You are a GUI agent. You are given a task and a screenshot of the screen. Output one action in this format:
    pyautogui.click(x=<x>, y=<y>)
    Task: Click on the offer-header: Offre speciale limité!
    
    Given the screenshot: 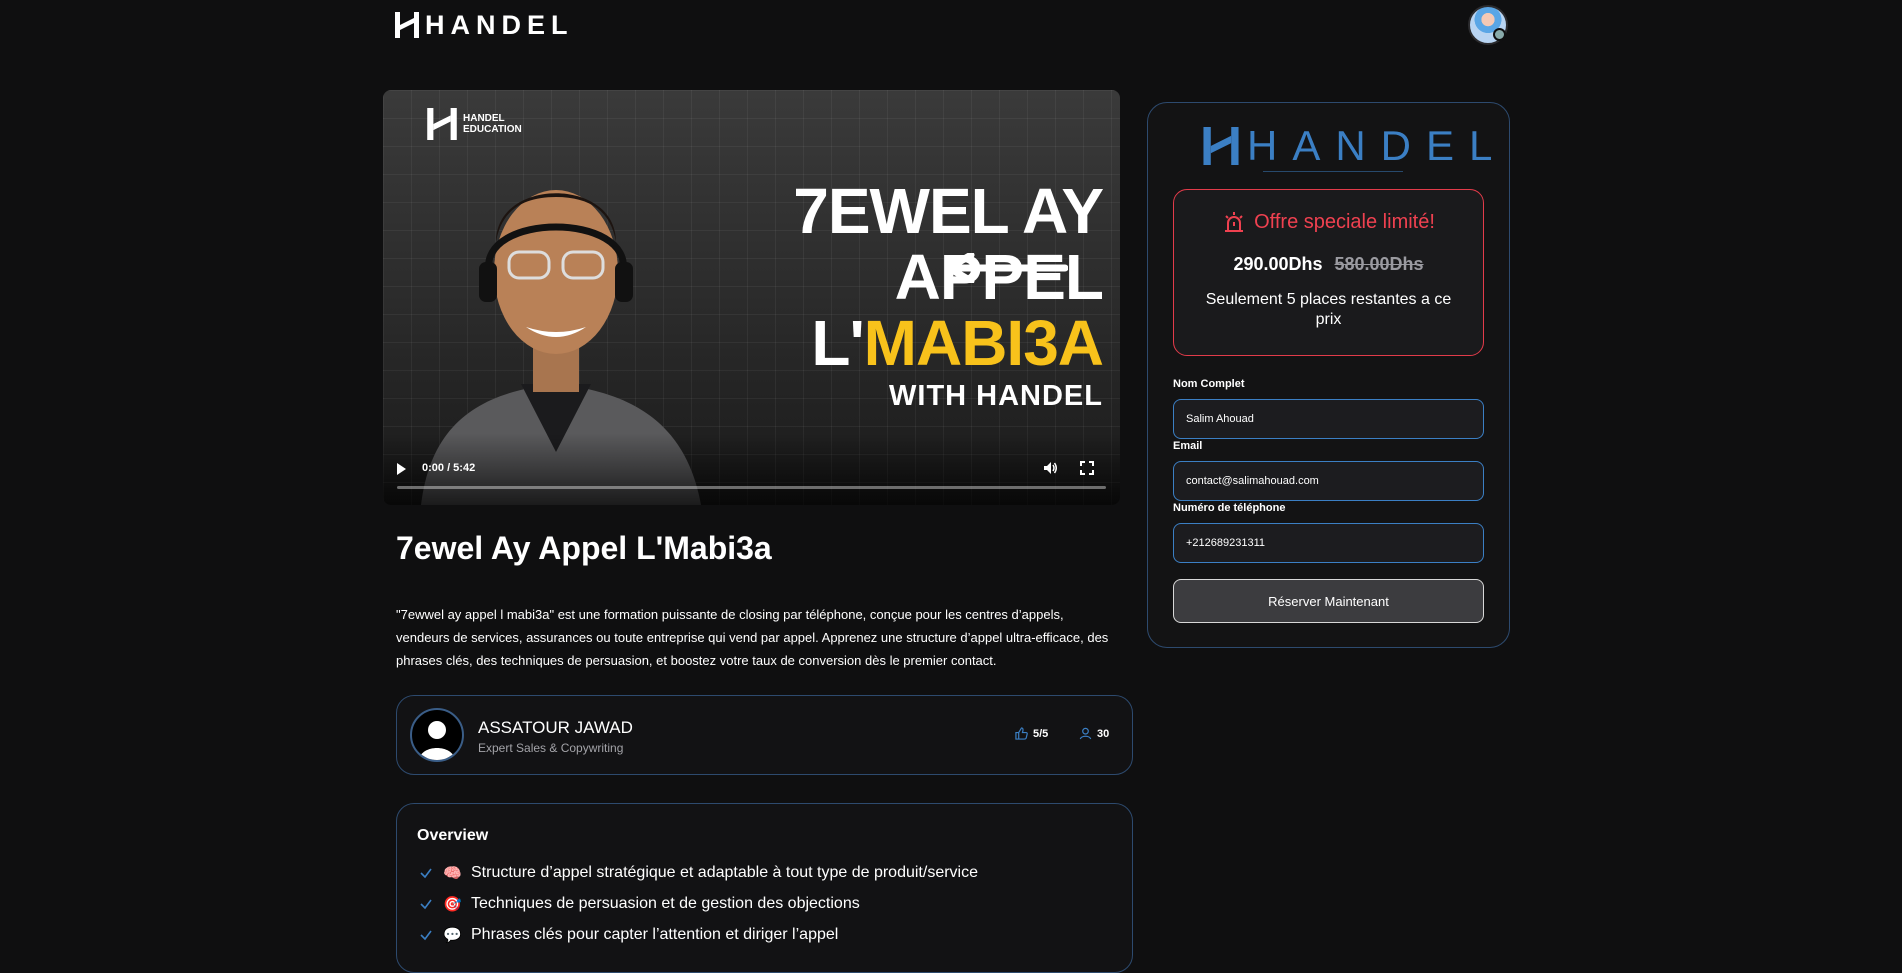 What is the action you would take?
    pyautogui.click(x=1328, y=222)
    